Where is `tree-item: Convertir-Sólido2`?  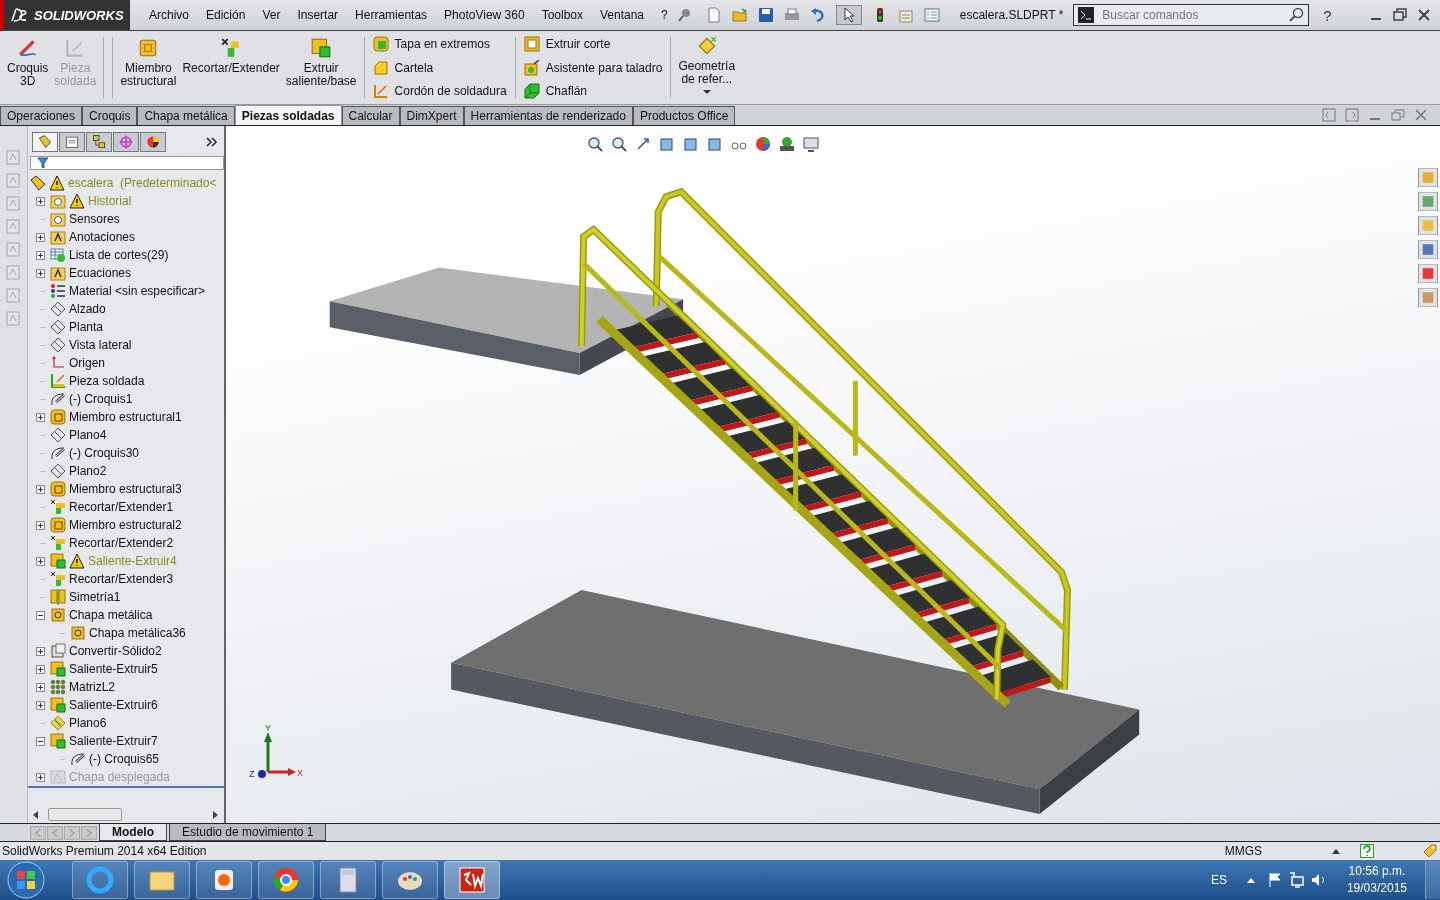
tree-item: Convertir-Sólido2 is located at coordinates (115, 651).